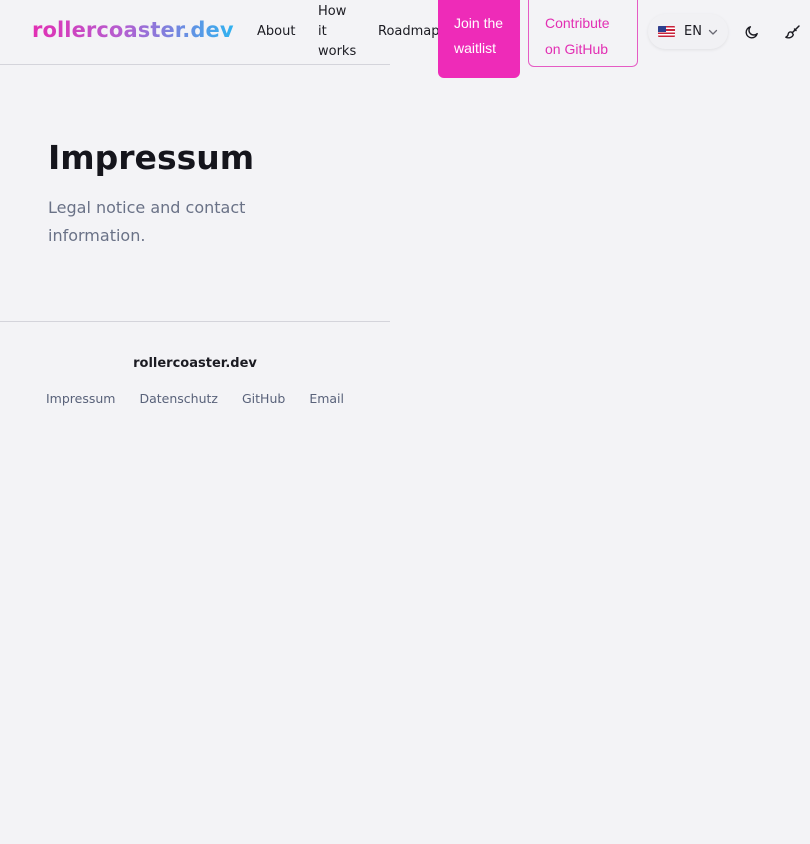 This screenshot has width=810, height=844. I want to click on header-divider, so click(195, 64).